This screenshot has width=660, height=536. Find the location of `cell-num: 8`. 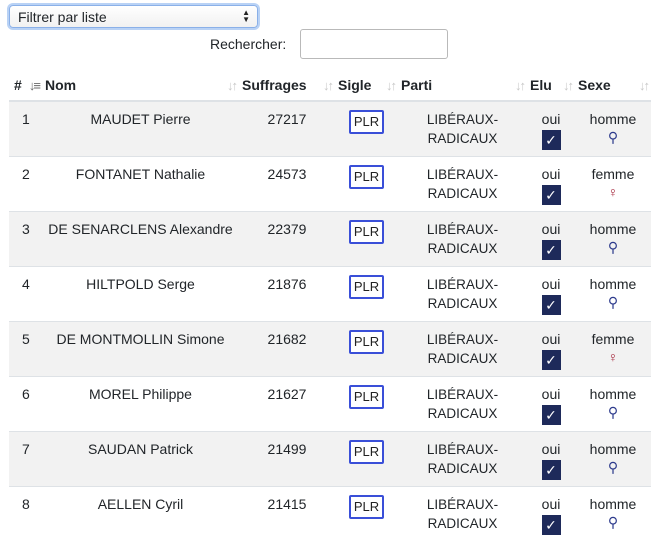

cell-num: 8 is located at coordinates (25, 510).